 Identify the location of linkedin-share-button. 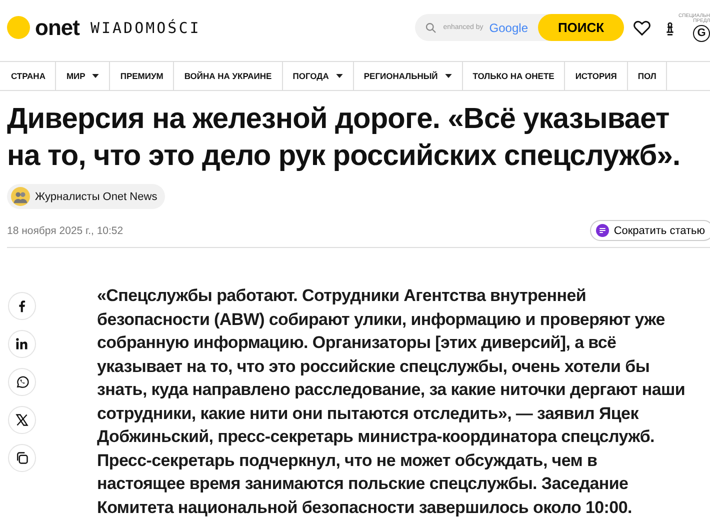
(22, 344).